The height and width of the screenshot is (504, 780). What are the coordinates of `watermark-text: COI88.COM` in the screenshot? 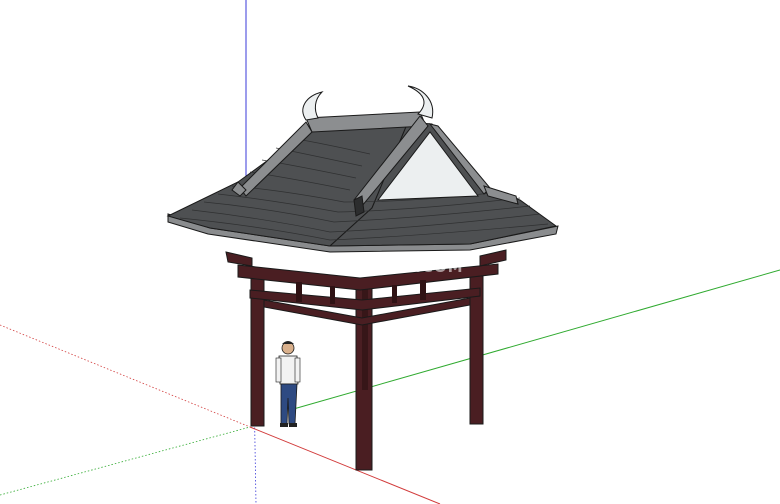 It's located at (412, 267).